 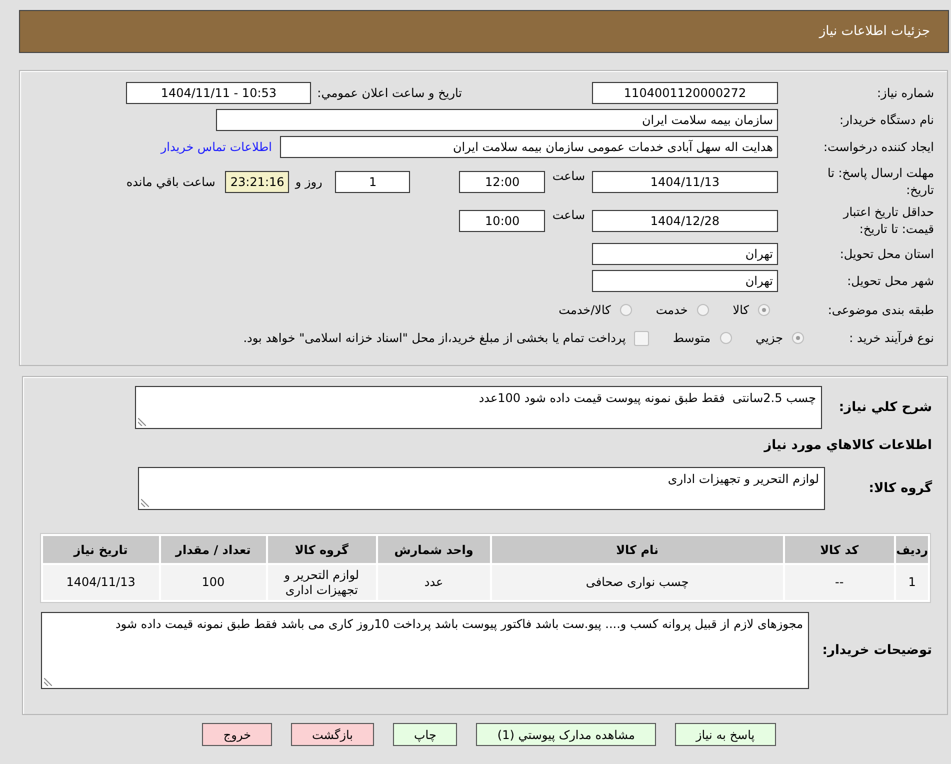 I want to click on field-label: گروه كالا:, so click(x=900, y=488).